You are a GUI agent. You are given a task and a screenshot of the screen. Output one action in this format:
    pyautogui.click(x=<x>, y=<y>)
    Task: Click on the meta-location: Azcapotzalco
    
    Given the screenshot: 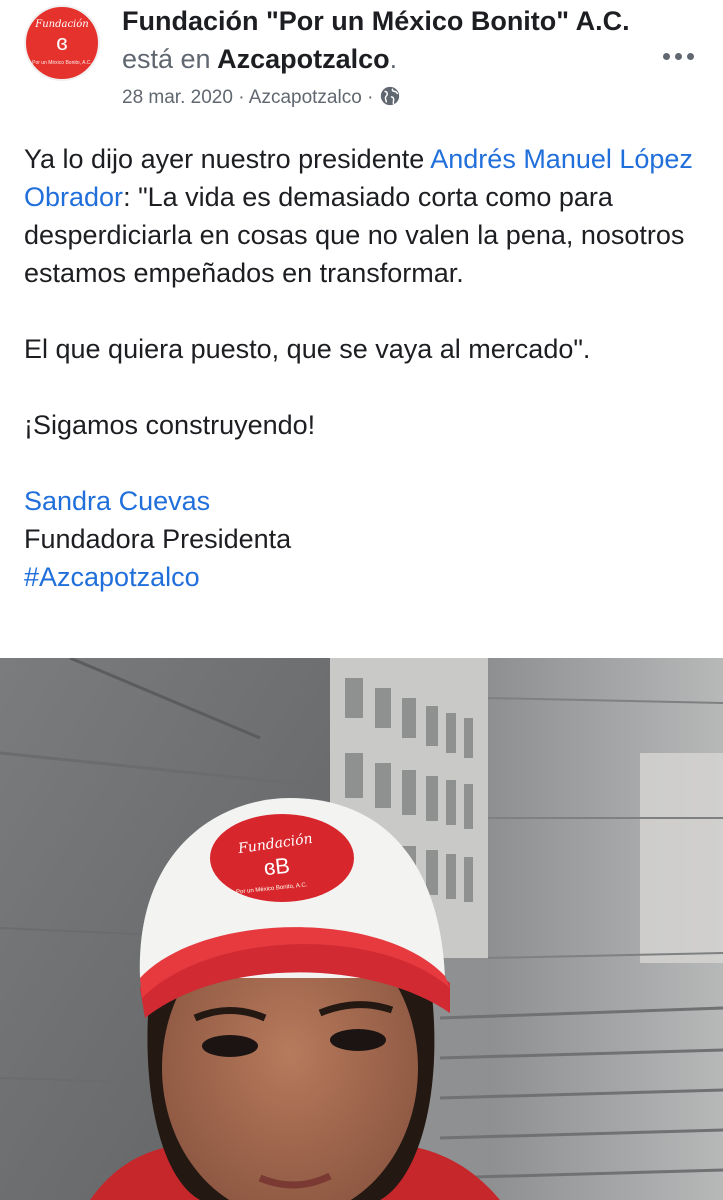 What is the action you would take?
    pyautogui.click(x=305, y=97)
    